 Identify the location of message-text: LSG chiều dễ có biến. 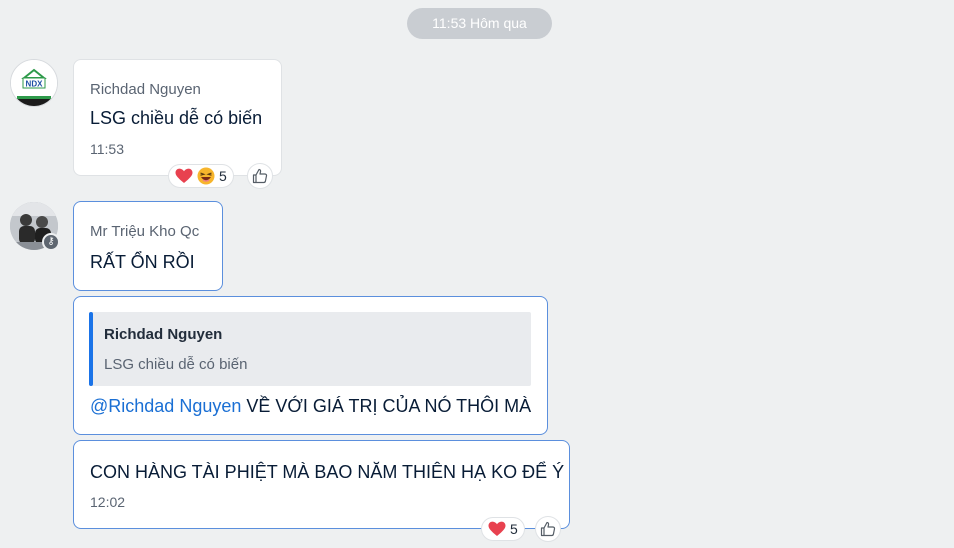
(176, 118).